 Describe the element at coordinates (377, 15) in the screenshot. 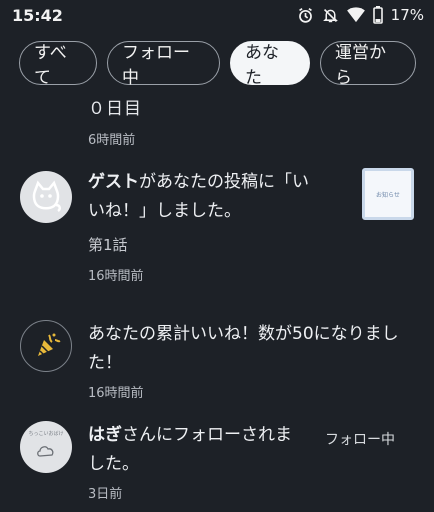

I see `battery-icon` at that location.